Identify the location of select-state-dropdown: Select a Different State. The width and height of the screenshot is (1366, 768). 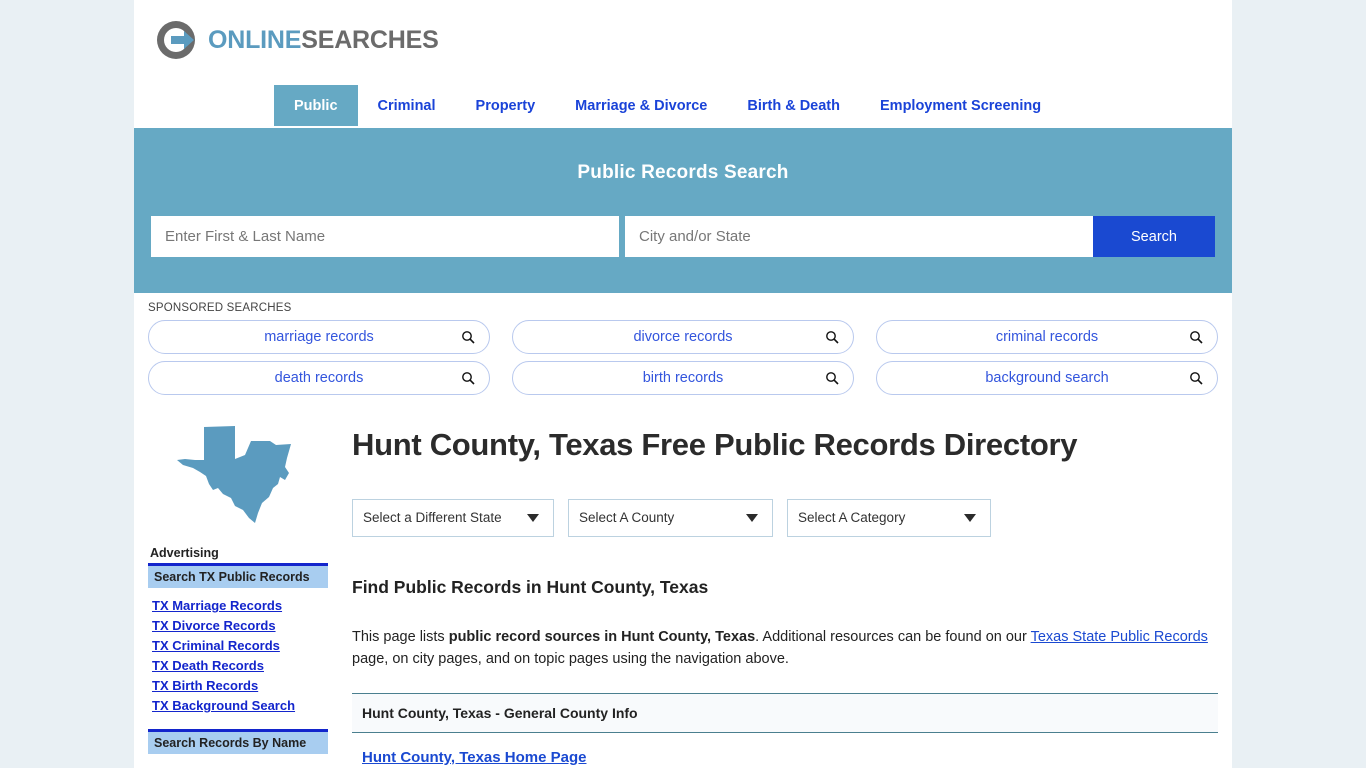
(453, 517).